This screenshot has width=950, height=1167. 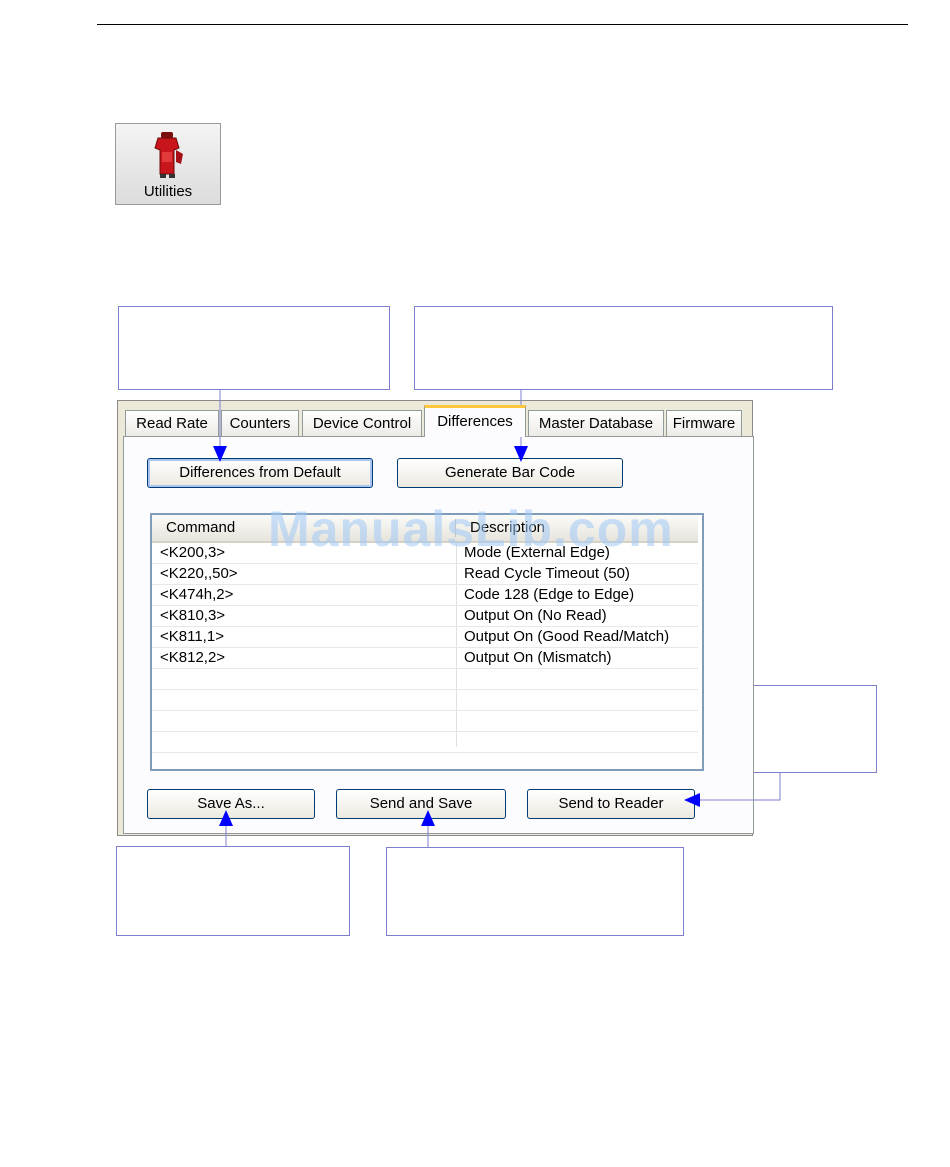 I want to click on arrow-line-send-to-reader, so click(x=740, y=787).